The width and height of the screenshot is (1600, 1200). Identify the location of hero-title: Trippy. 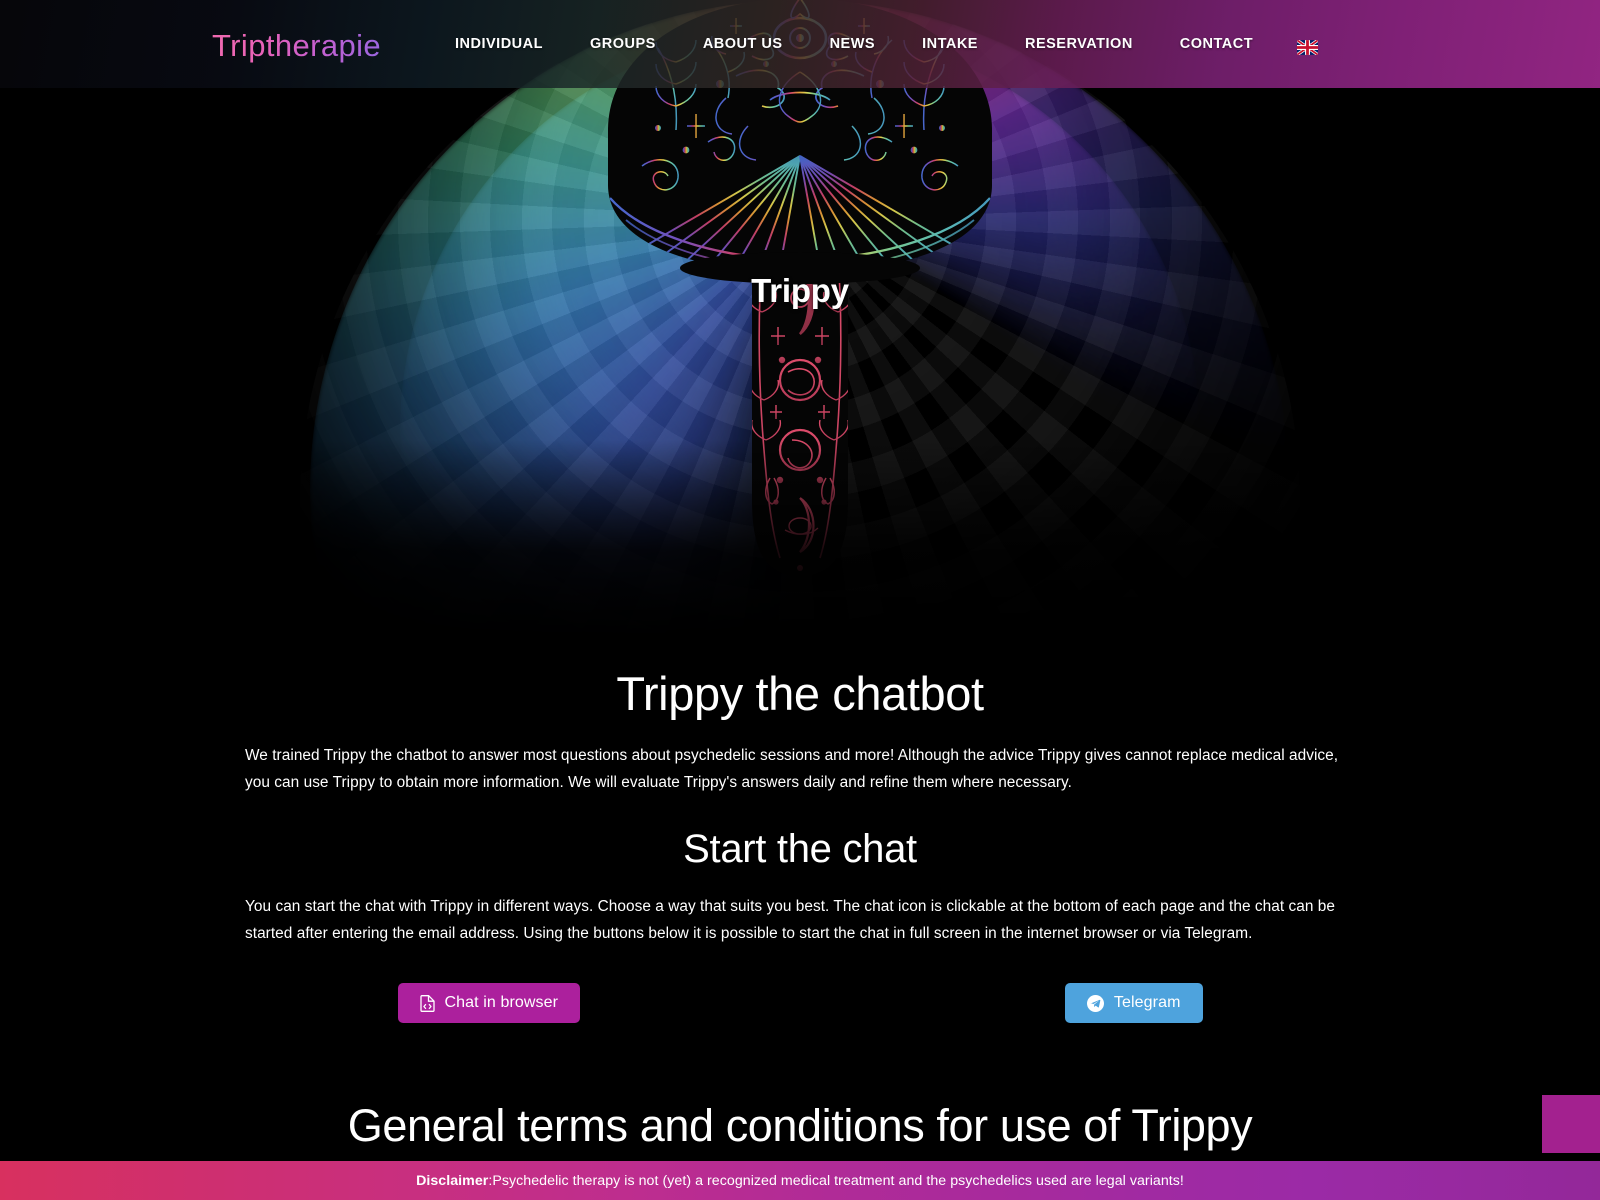
(800, 290).